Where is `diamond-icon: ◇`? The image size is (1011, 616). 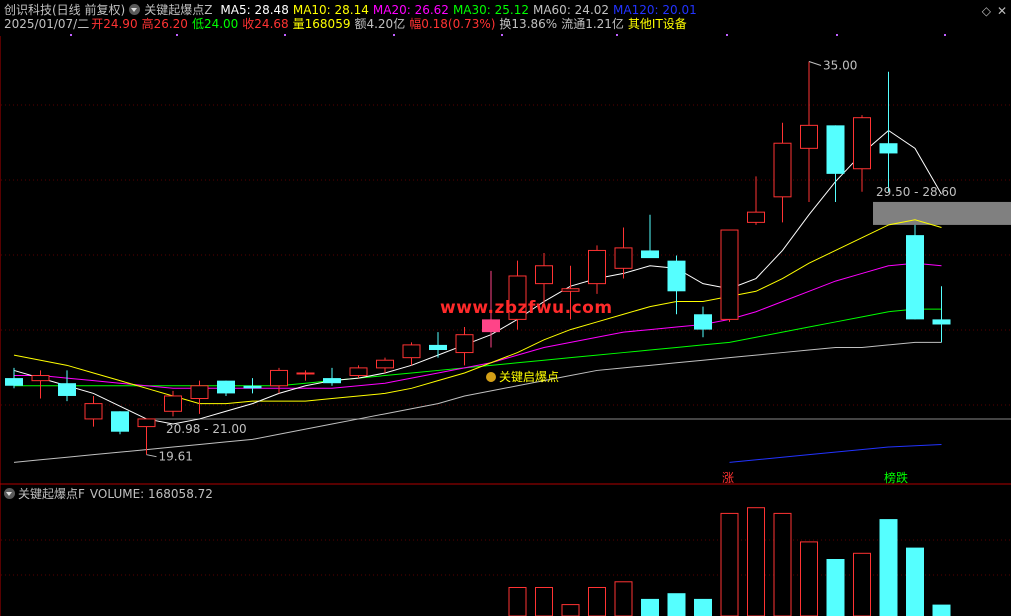 diamond-icon: ◇ is located at coordinates (986, 11).